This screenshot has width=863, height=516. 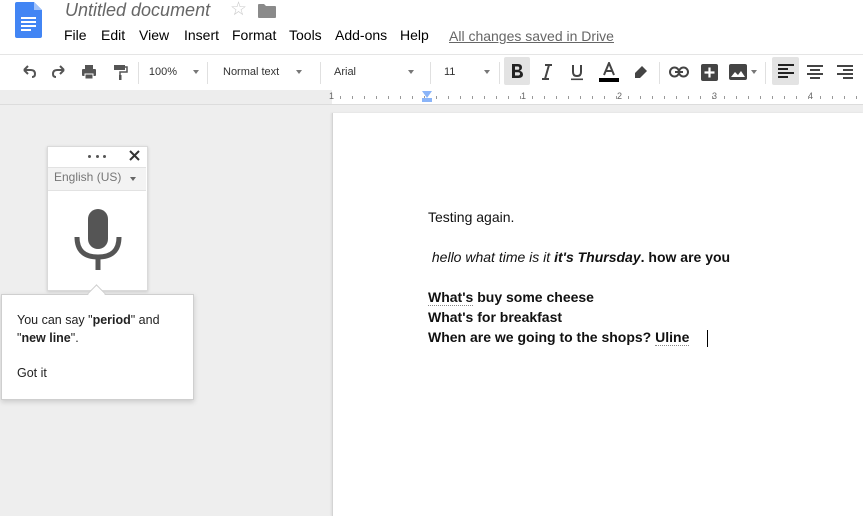 I want to click on align-center-icon, so click(x=815, y=72).